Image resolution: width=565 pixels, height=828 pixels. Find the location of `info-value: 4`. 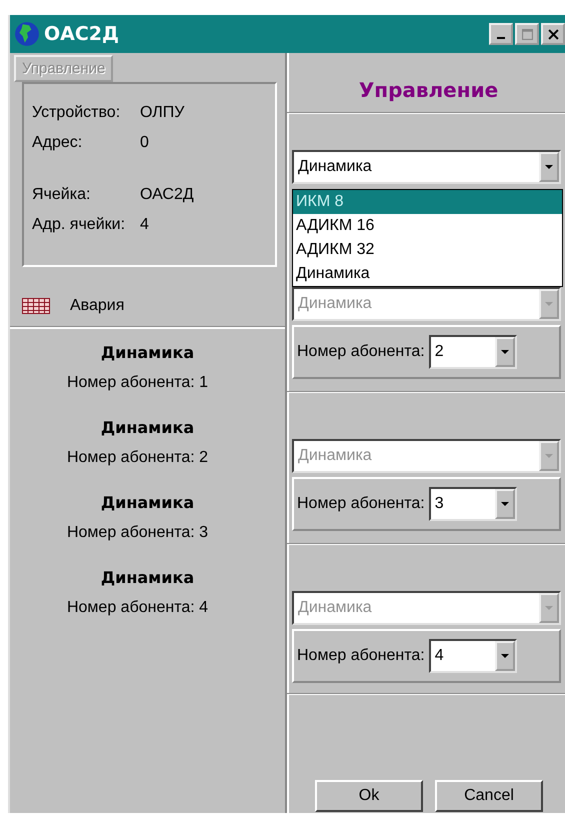

info-value: 4 is located at coordinates (144, 225).